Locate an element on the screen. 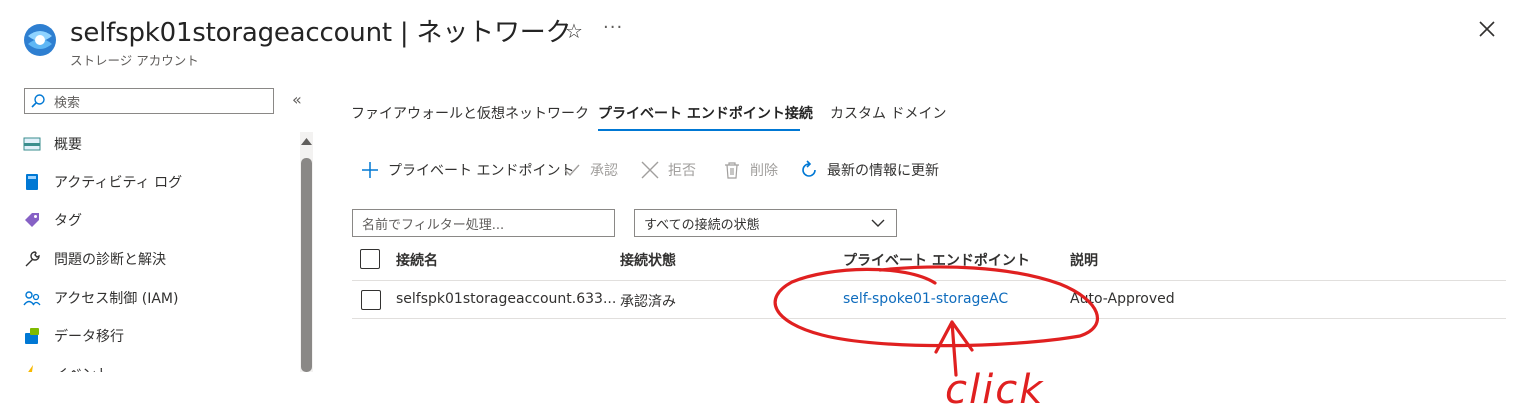 Image resolution: width=1536 pixels, height=408 pixels. scroll-up-icon is located at coordinates (306, 141).